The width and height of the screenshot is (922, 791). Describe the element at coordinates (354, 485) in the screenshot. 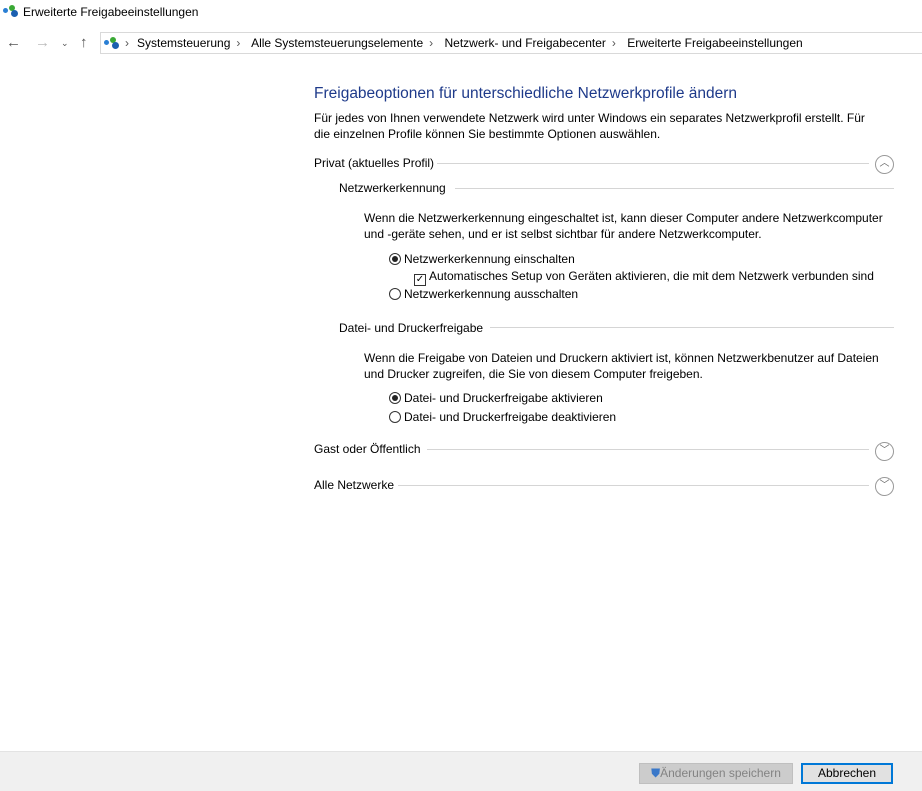

I see `profile-all-label: Alle Netzwerke` at that location.